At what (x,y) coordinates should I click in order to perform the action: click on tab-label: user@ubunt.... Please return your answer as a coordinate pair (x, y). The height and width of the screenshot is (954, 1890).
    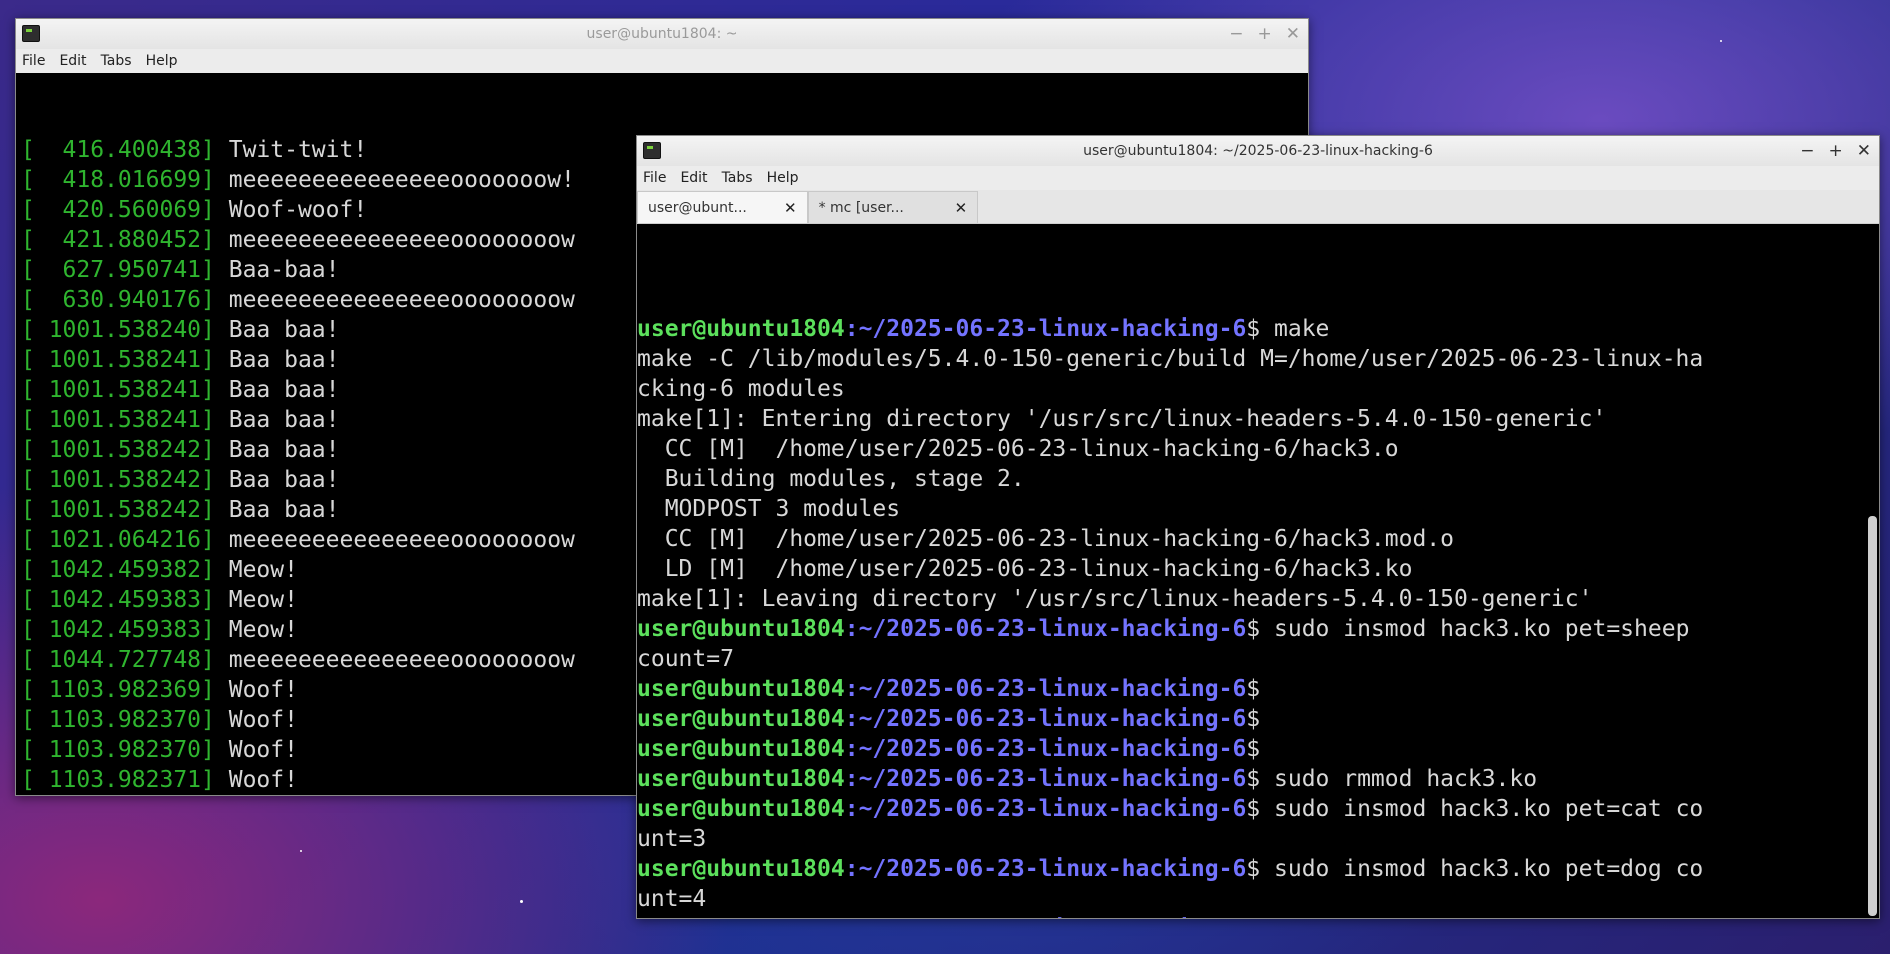
    Looking at the image, I should click on (697, 207).